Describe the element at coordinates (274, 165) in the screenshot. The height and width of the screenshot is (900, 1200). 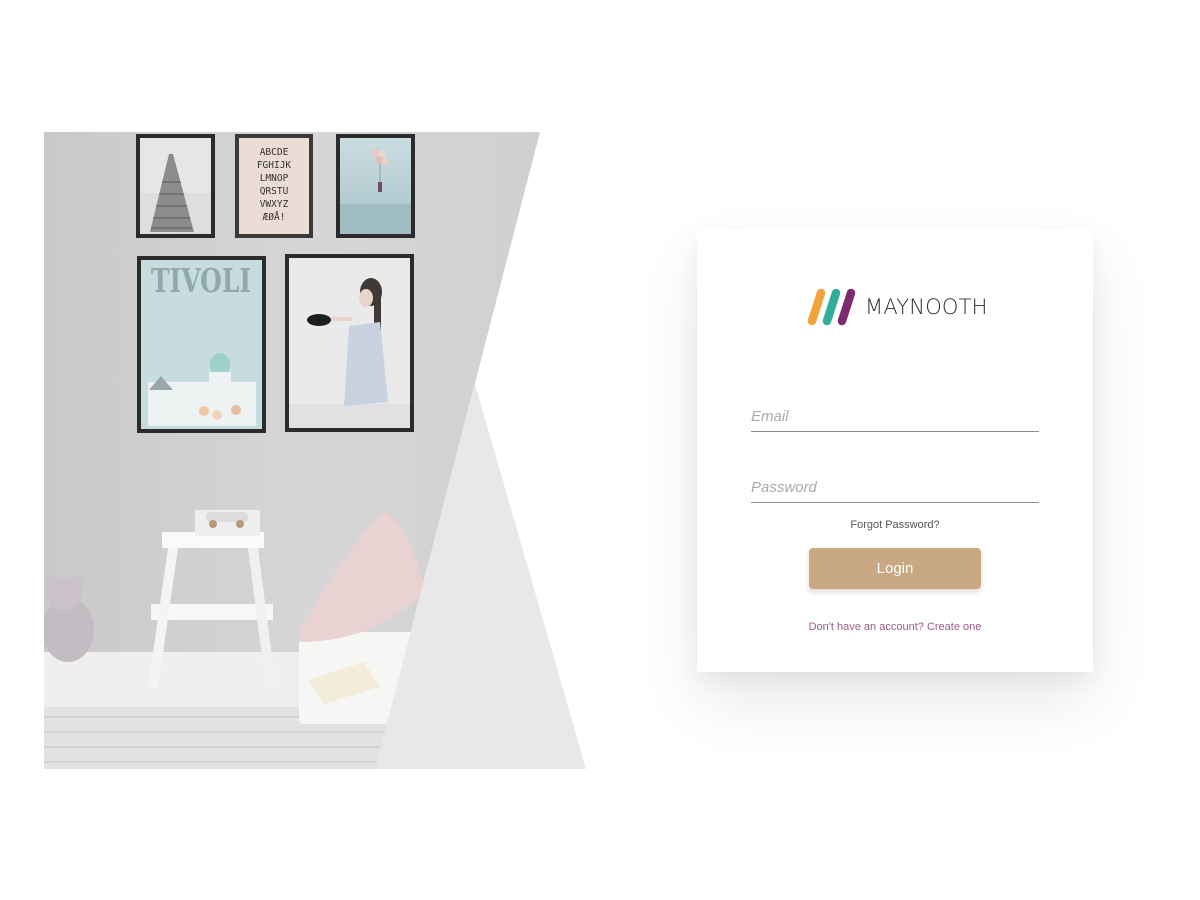
I see `alphabet-row: FGHIJK` at that location.